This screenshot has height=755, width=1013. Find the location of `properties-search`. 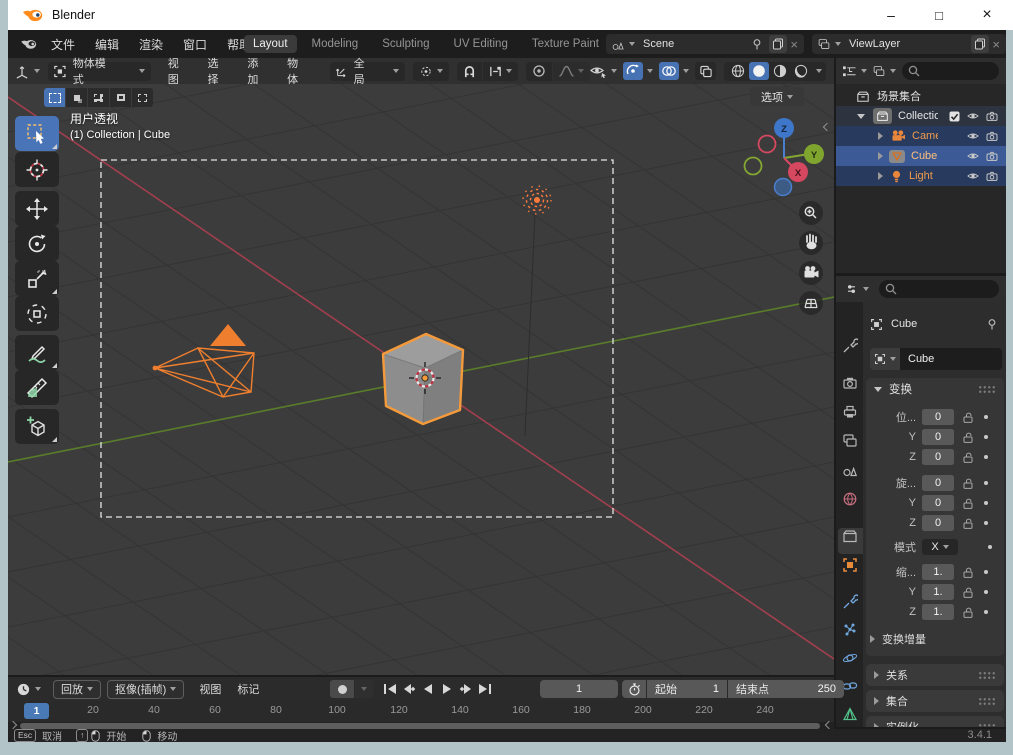

properties-search is located at coordinates (939, 289).